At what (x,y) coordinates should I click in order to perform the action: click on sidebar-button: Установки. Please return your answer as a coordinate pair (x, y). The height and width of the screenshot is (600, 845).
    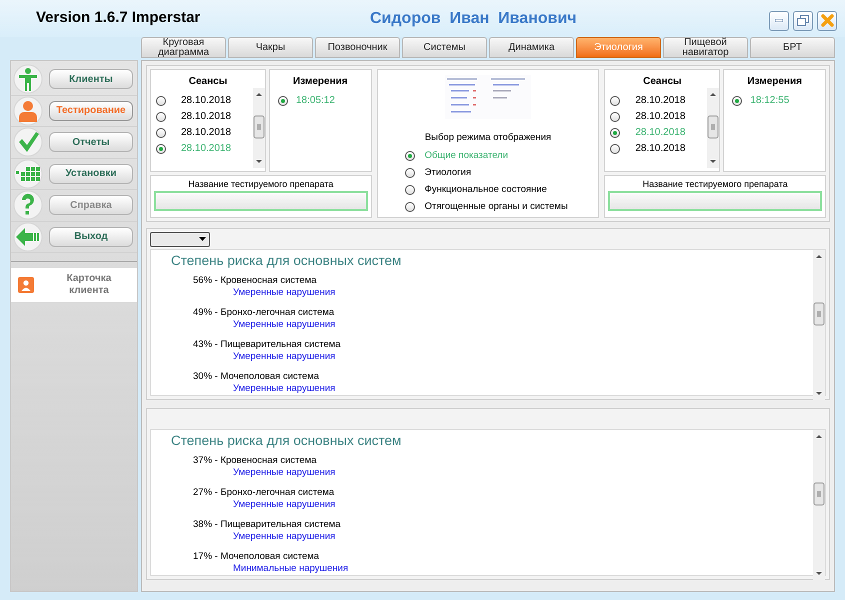
    Looking at the image, I should click on (91, 174).